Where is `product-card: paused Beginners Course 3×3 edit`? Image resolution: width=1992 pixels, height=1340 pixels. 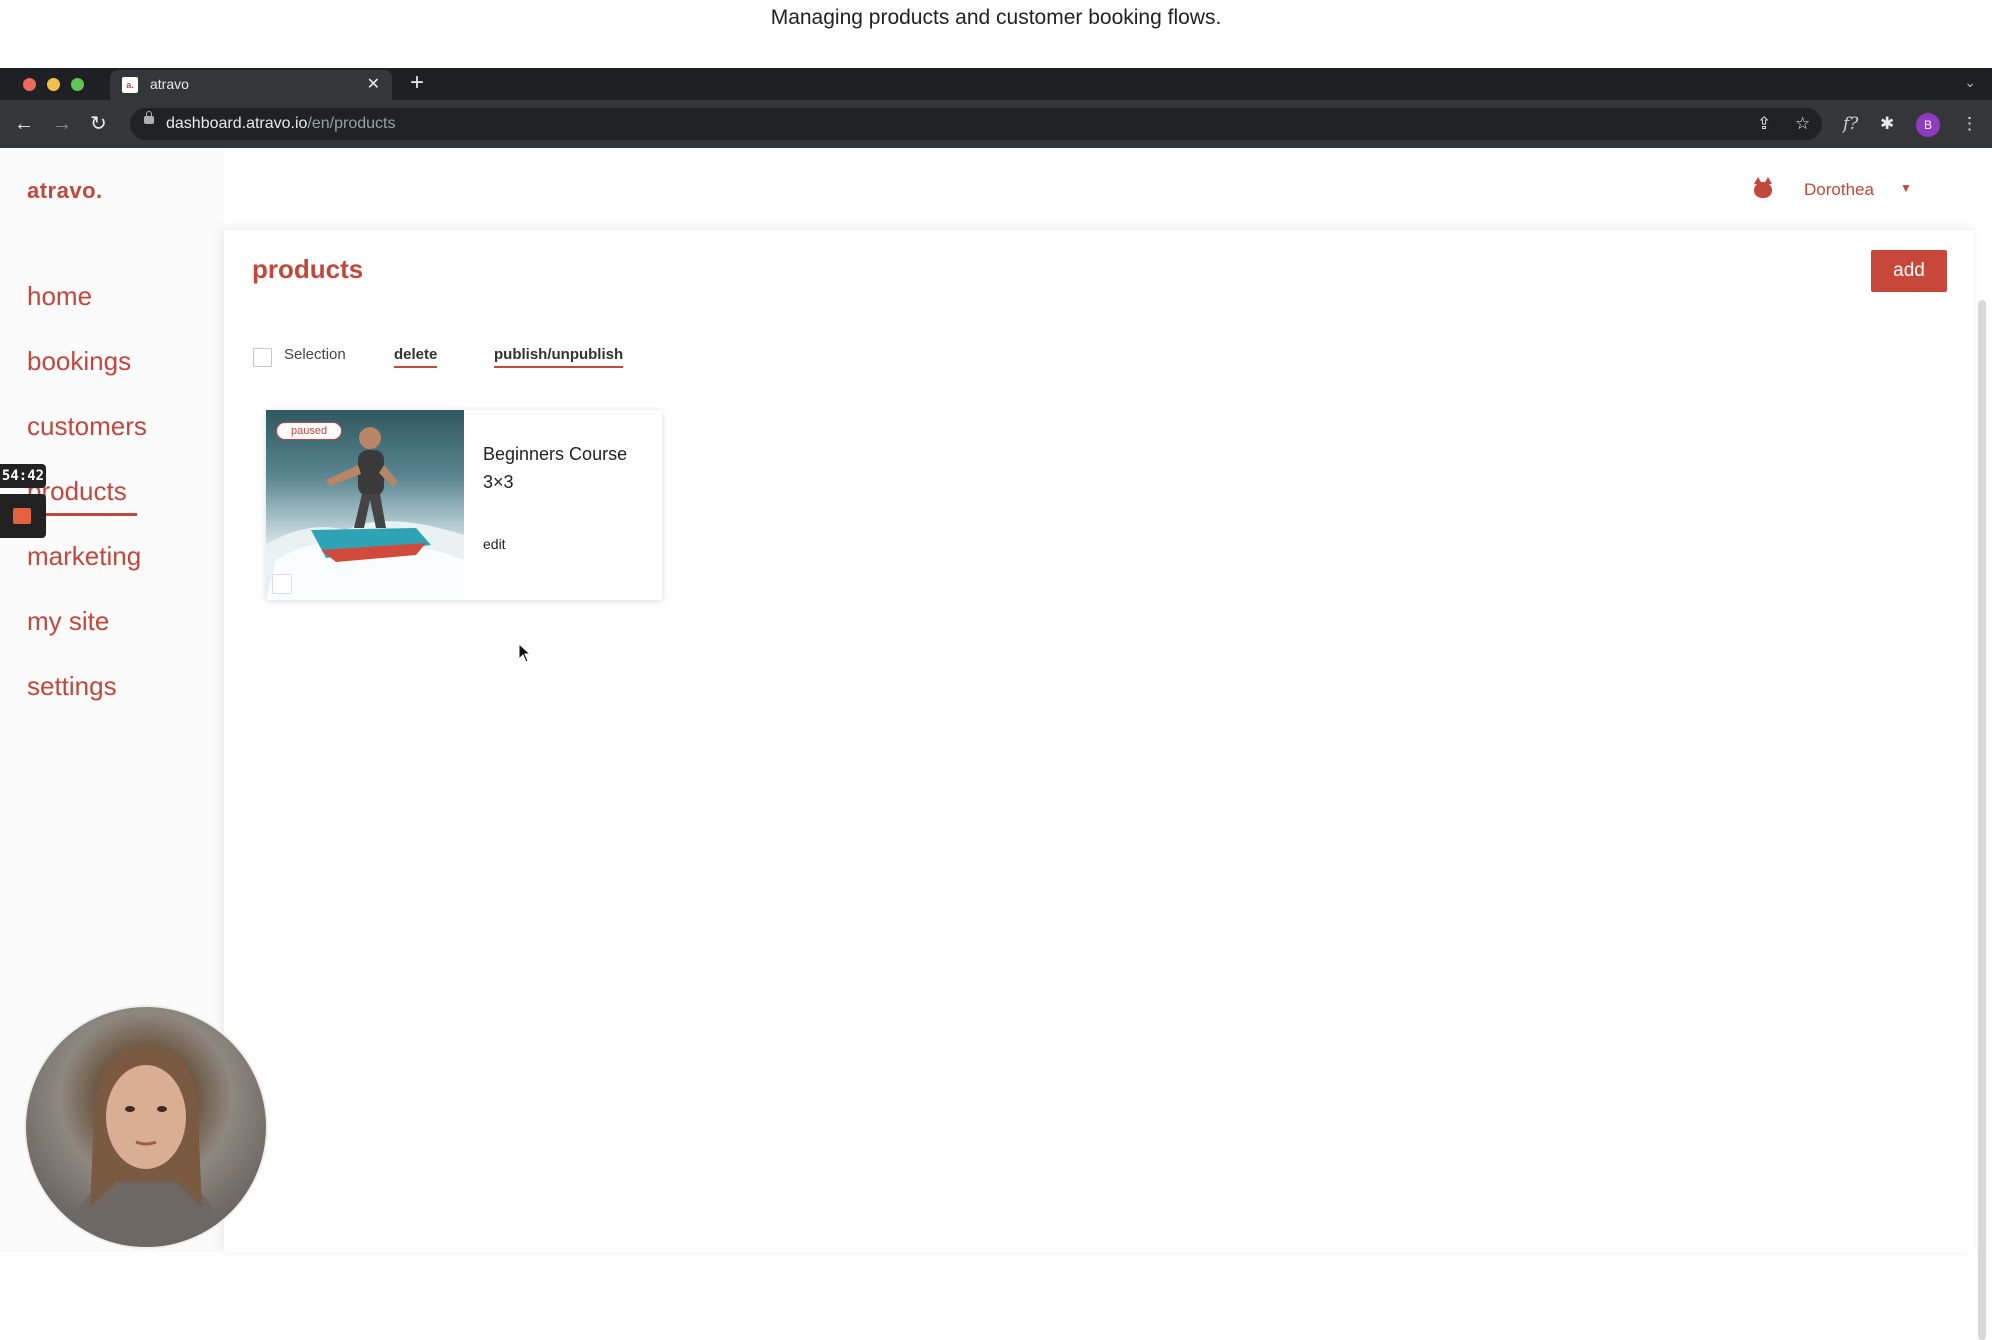 product-card: paused Beginners Course 3×3 edit is located at coordinates (464, 505).